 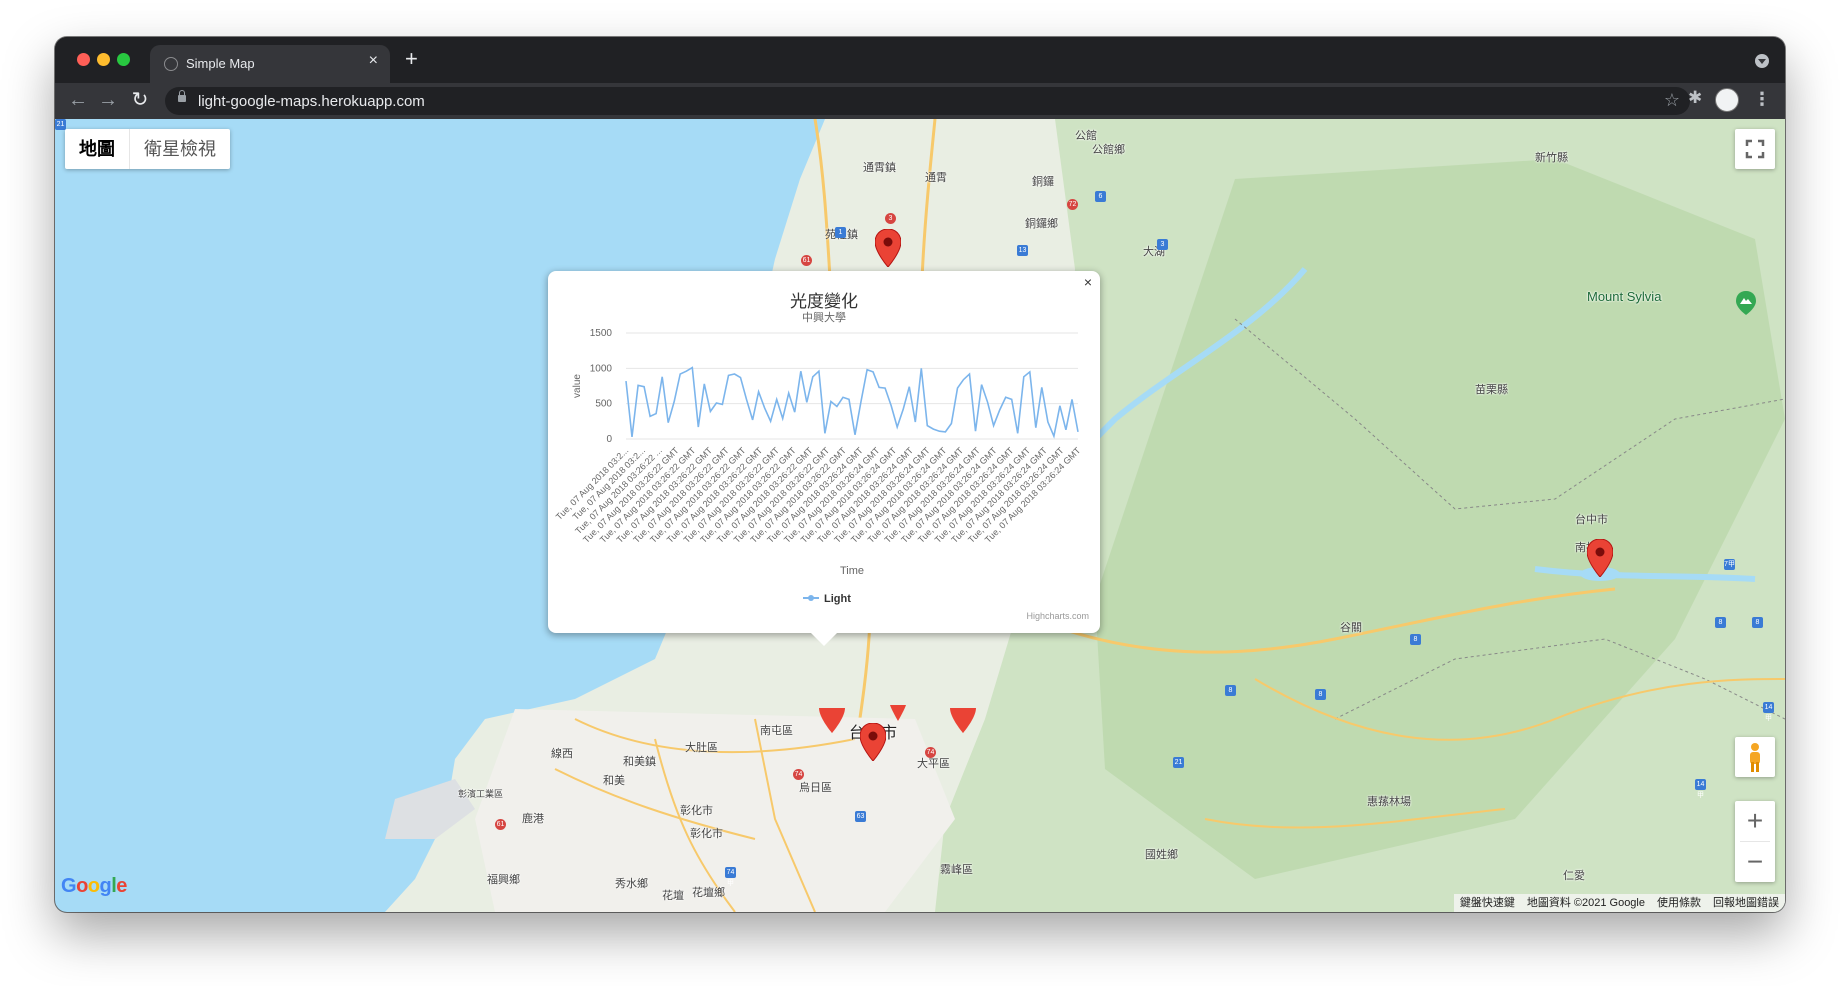 I want to click on zoom-in-button: +, so click(x=1755, y=821).